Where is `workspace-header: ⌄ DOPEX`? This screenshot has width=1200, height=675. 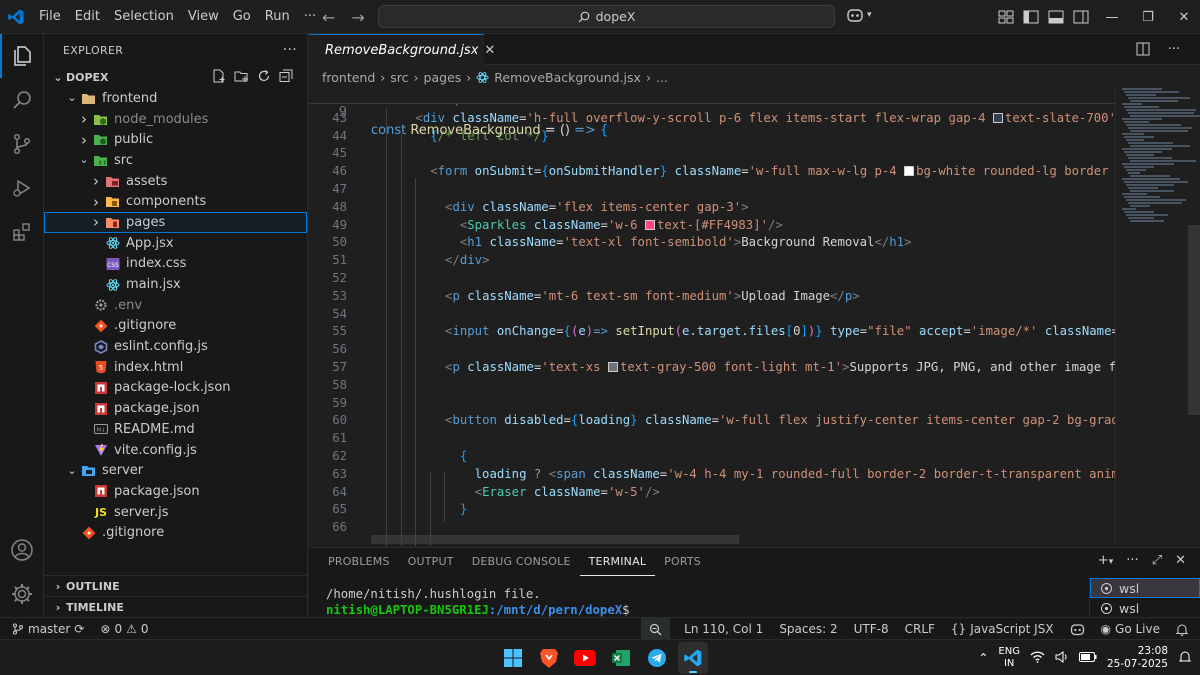
workspace-header: ⌄ DOPEX is located at coordinates (175, 77).